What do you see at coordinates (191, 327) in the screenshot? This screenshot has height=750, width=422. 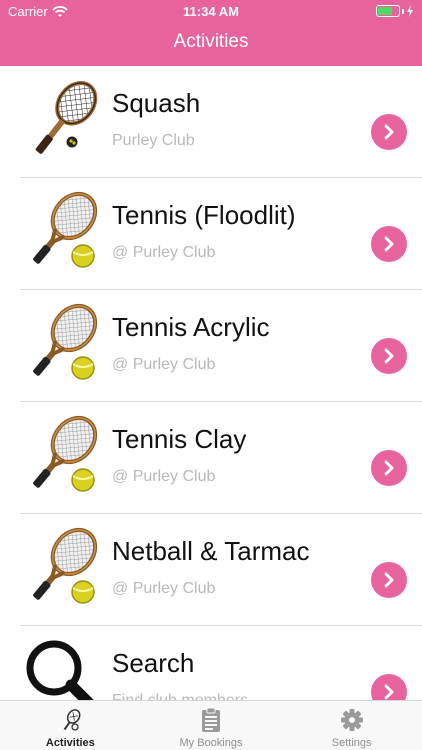 I see `activity-name: Tennis Acrylic` at bounding box center [191, 327].